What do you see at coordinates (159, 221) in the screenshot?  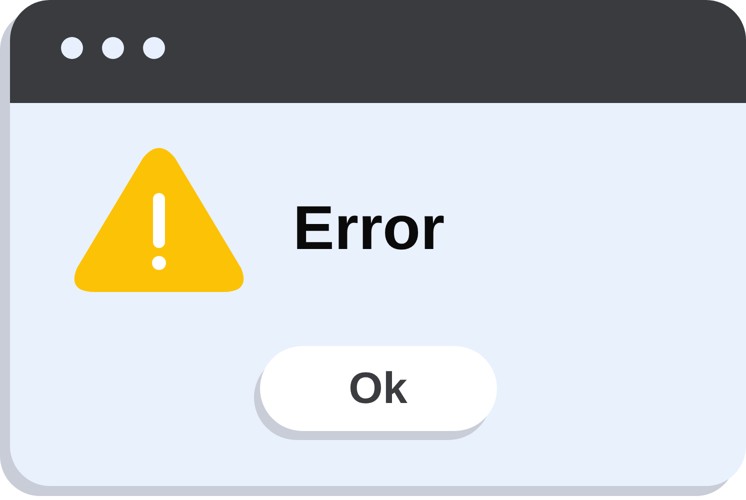 I see `warning-icon` at bounding box center [159, 221].